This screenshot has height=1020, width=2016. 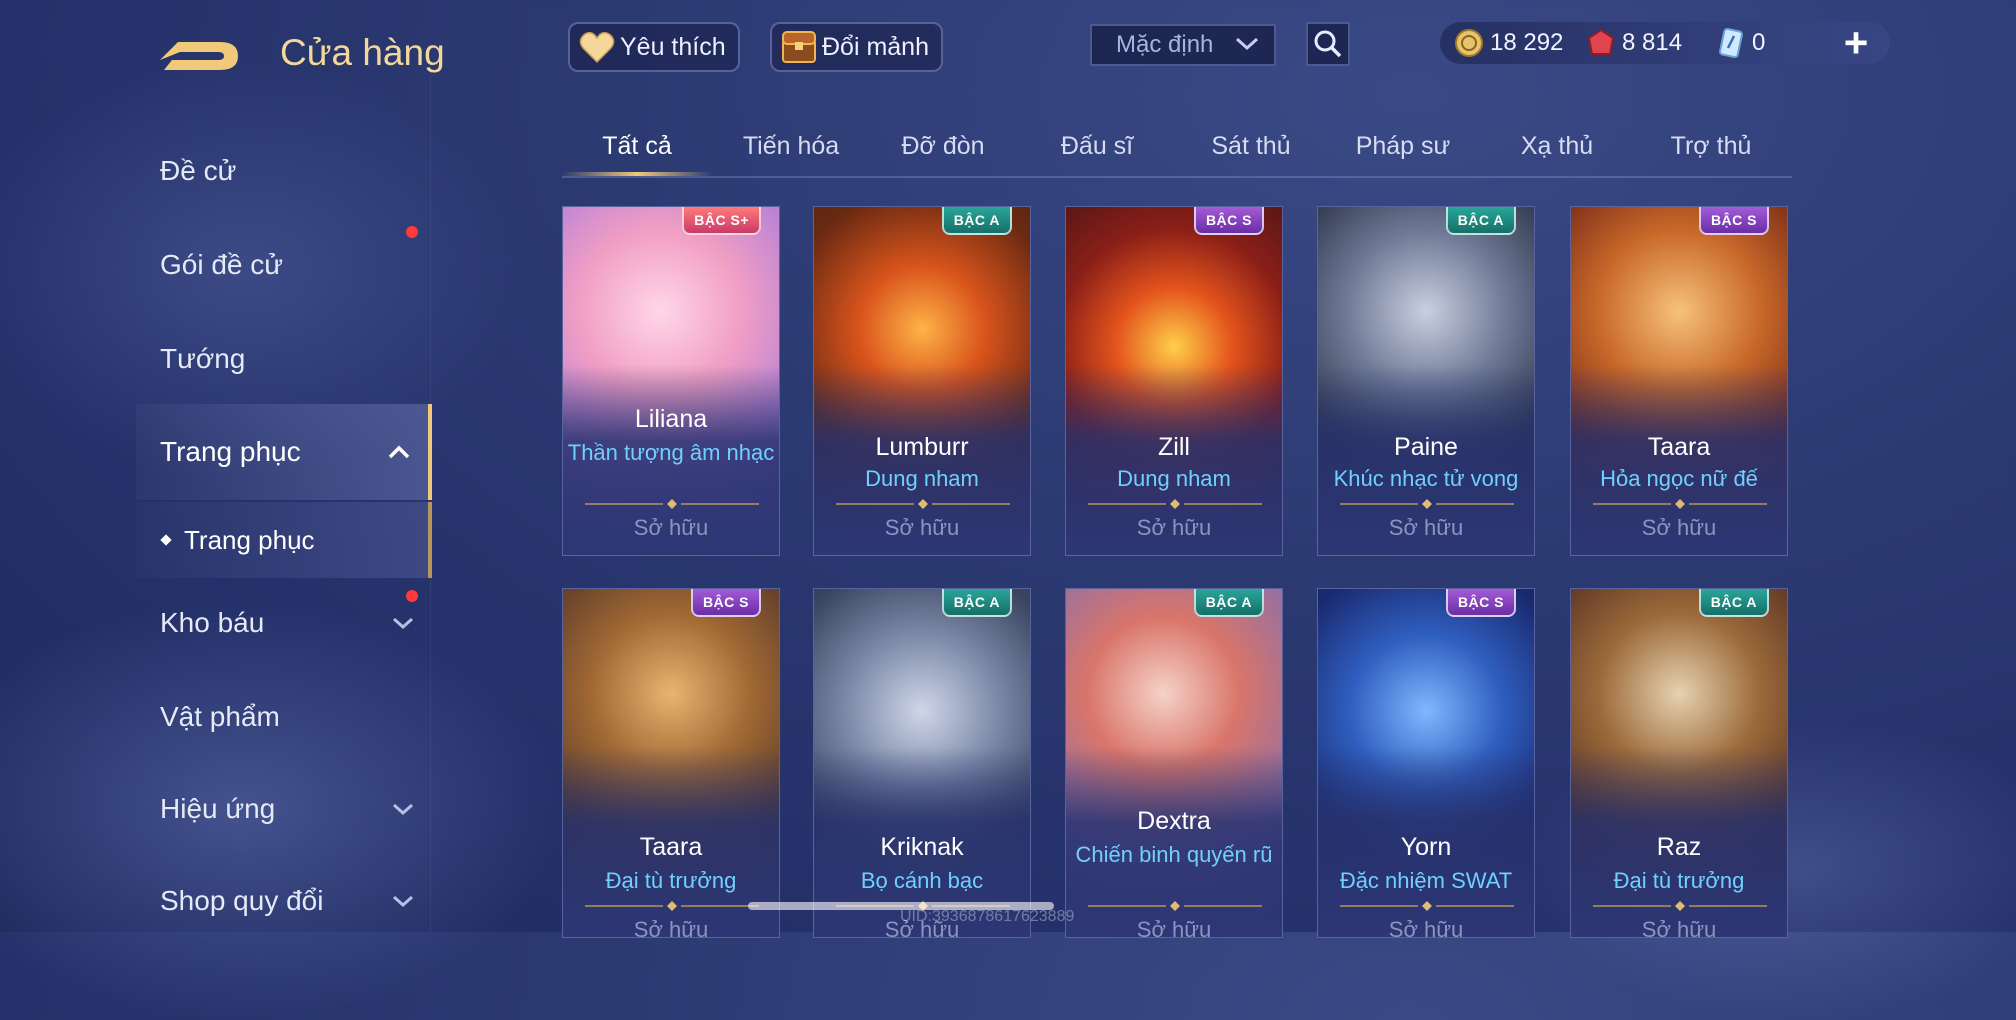 What do you see at coordinates (1508, 43) in the screenshot?
I see `gold-balance: 18 292` at bounding box center [1508, 43].